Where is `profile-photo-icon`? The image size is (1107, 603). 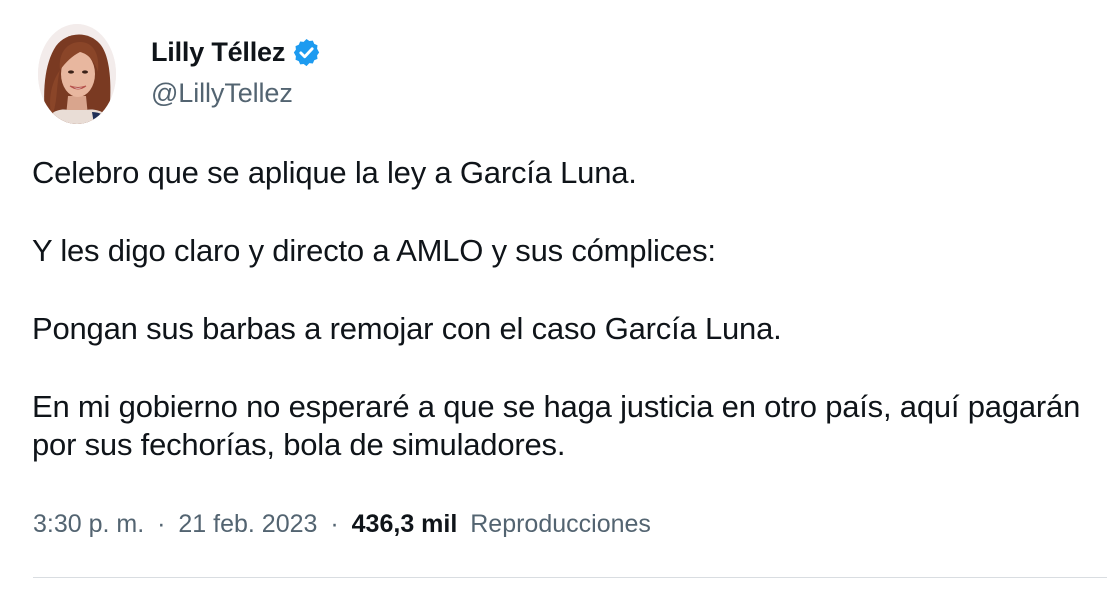
profile-photo-icon is located at coordinates (77, 74).